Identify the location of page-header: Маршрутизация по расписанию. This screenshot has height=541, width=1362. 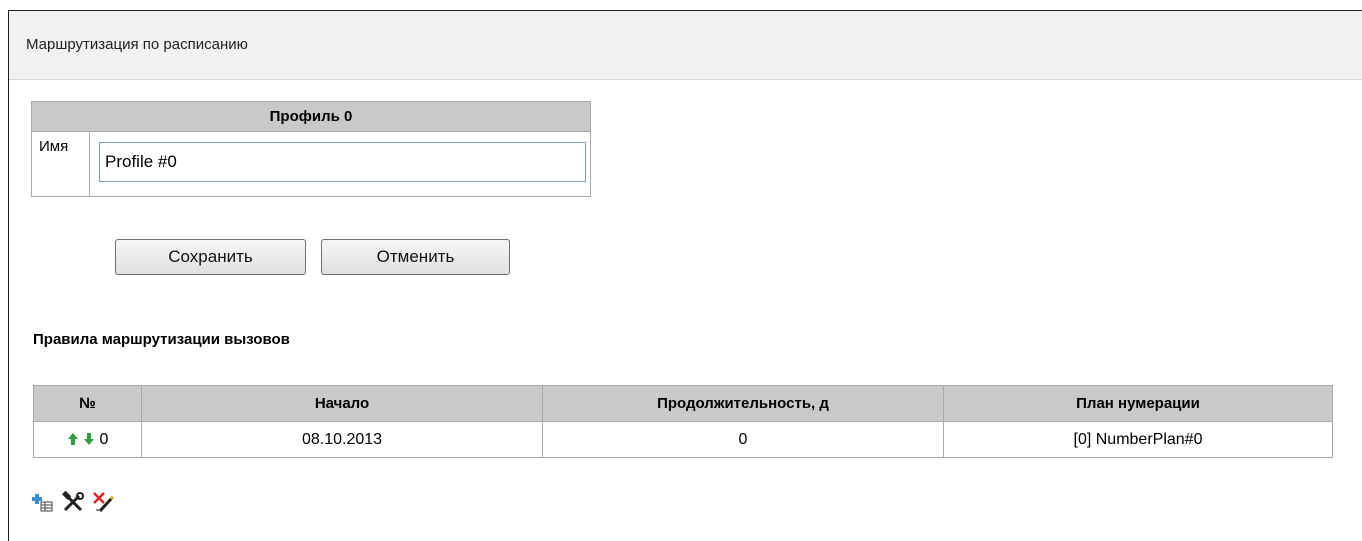
(685, 45).